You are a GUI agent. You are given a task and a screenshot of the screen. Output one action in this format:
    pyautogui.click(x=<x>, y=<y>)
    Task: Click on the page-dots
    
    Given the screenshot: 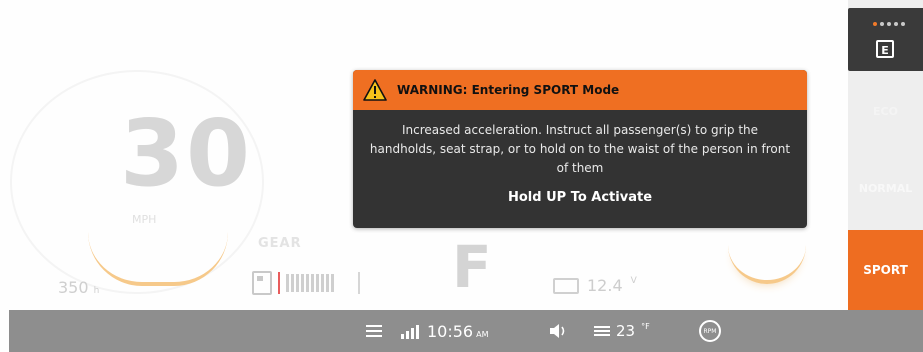 What is the action you would take?
    pyautogui.click(x=889, y=24)
    